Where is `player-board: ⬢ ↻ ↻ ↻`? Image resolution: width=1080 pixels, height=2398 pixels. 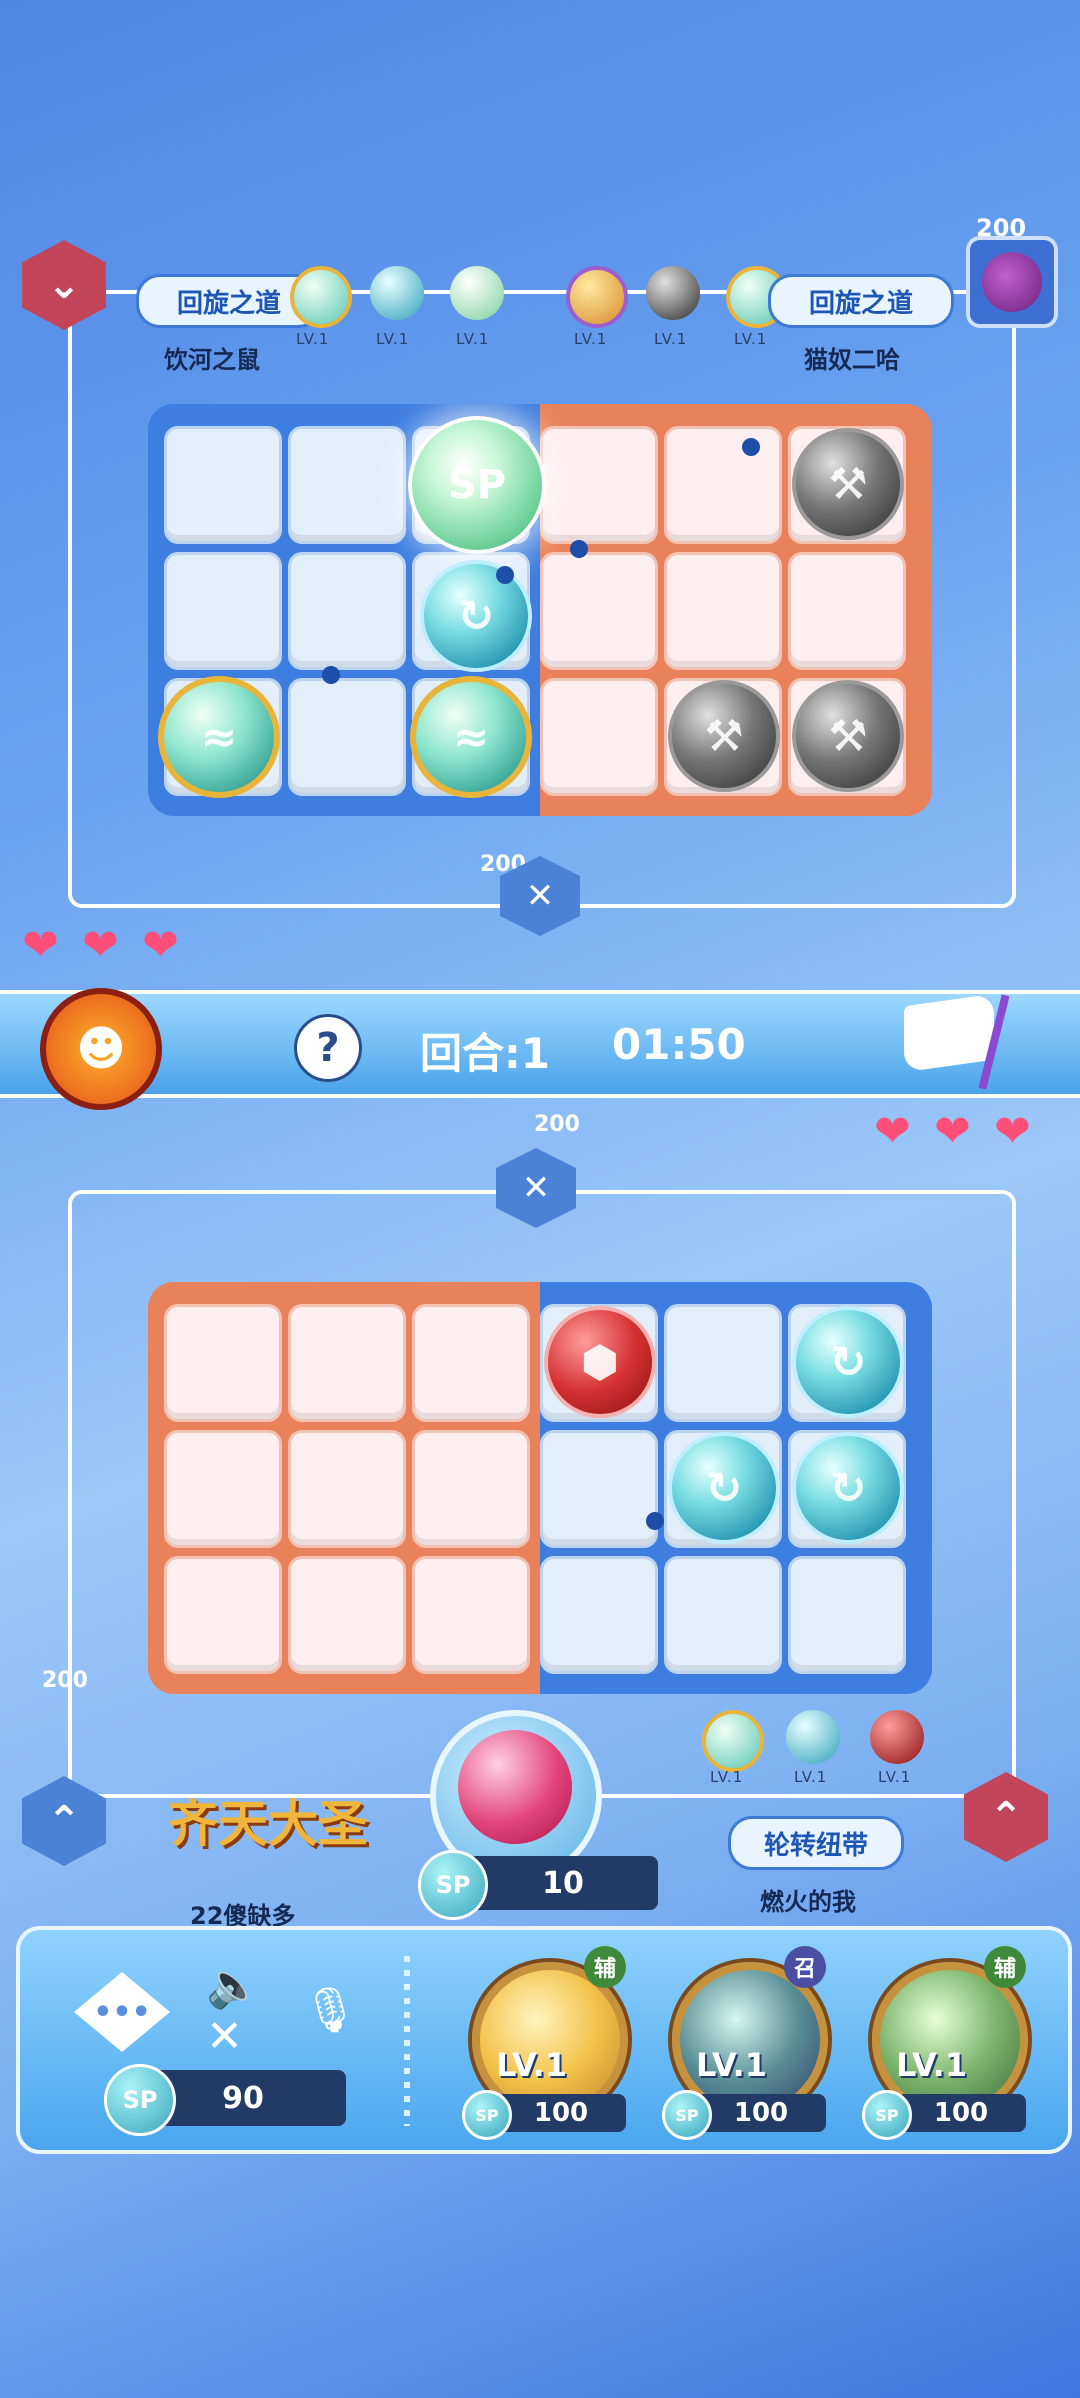
player-board: ⬢ ↻ ↻ ↻ is located at coordinates (540, 1488).